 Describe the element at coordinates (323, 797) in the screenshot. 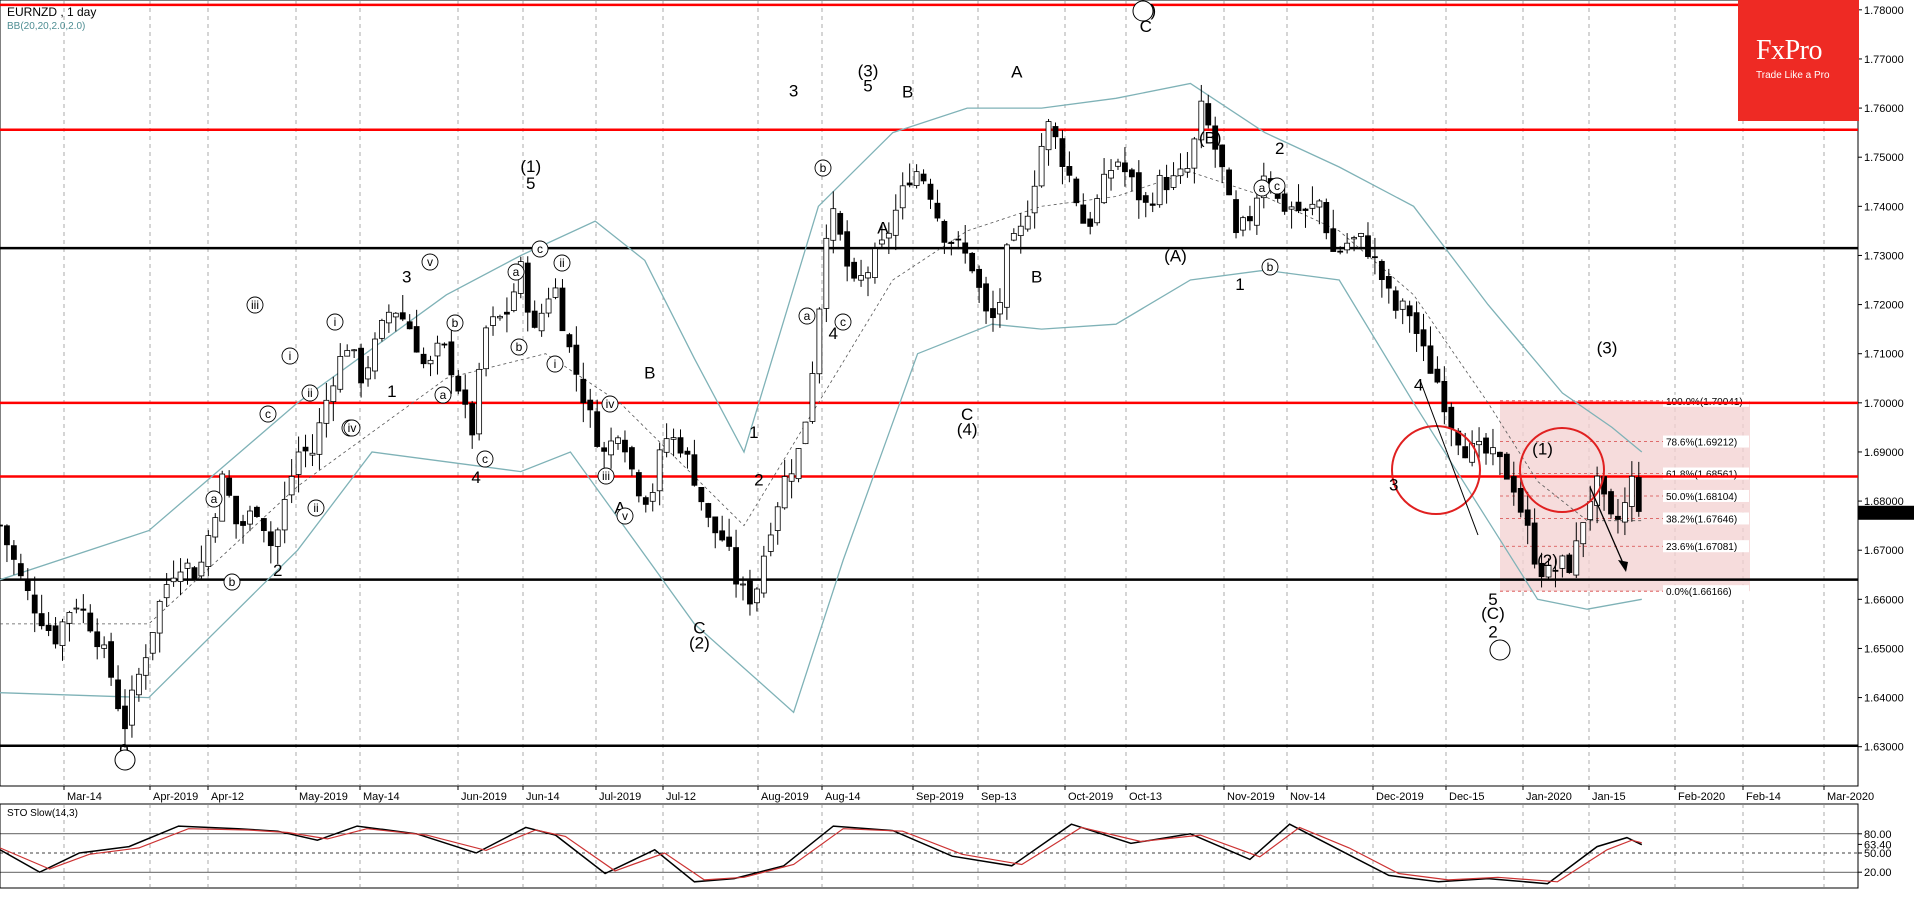

I see `x-tick-label: May-2019` at that location.